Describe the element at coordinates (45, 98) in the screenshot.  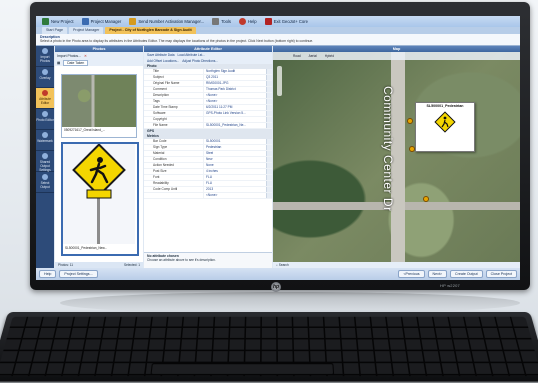
I see `sidebar-item-attribute-editor: Attribute Editor` at that location.